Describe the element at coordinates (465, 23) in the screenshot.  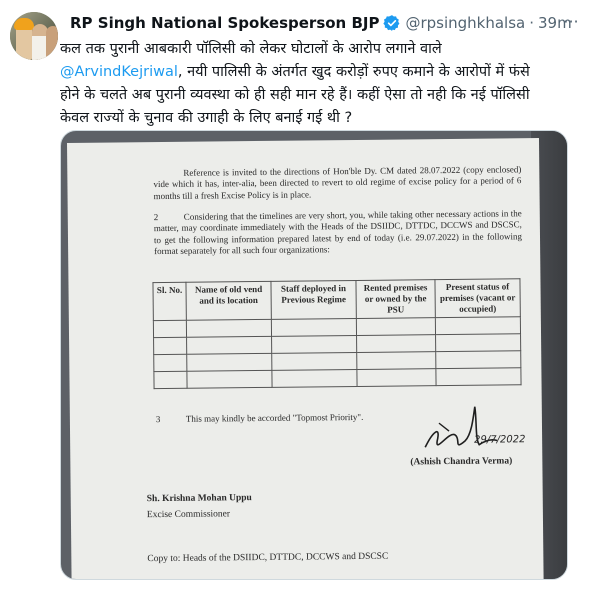
I see `author-handle: @rpsinghkhalsa` at that location.